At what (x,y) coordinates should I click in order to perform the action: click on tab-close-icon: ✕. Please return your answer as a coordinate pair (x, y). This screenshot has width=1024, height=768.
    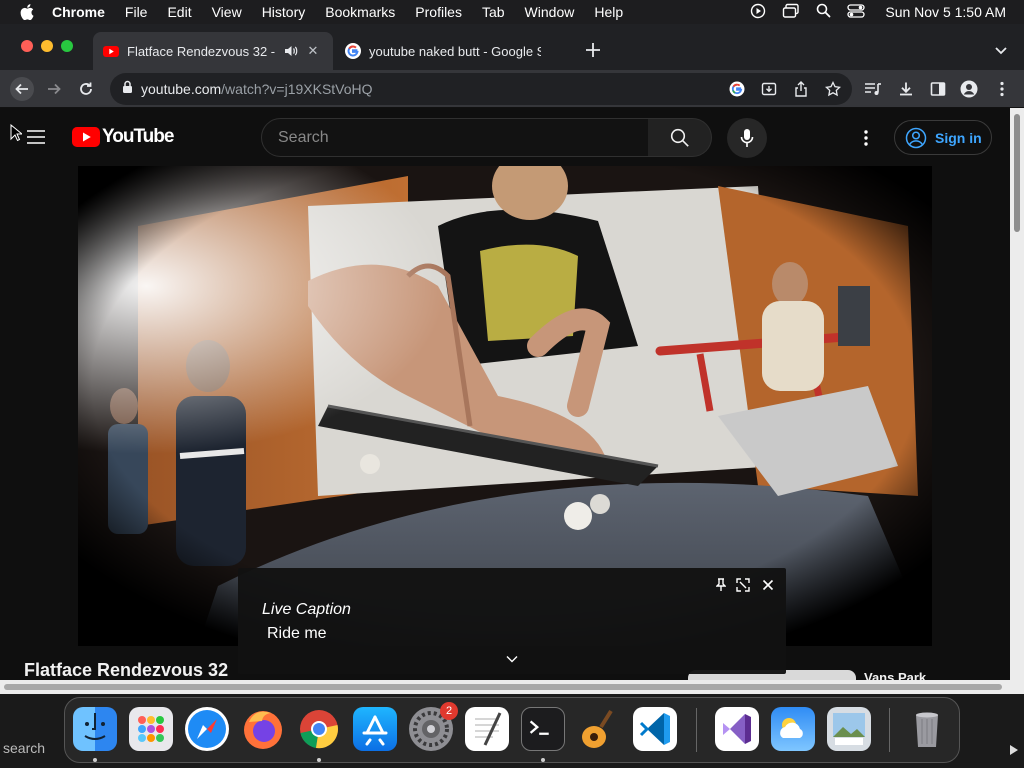
    Looking at the image, I should click on (313, 51).